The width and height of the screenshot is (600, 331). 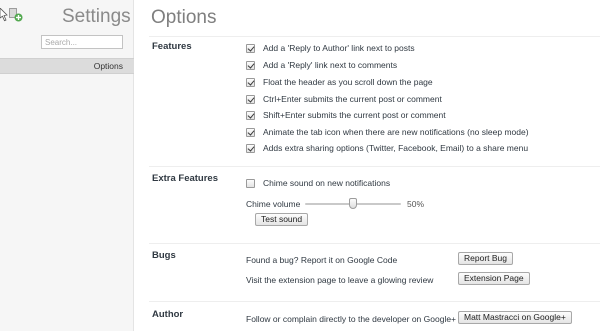 I want to click on author-section-label: Author, so click(x=168, y=314).